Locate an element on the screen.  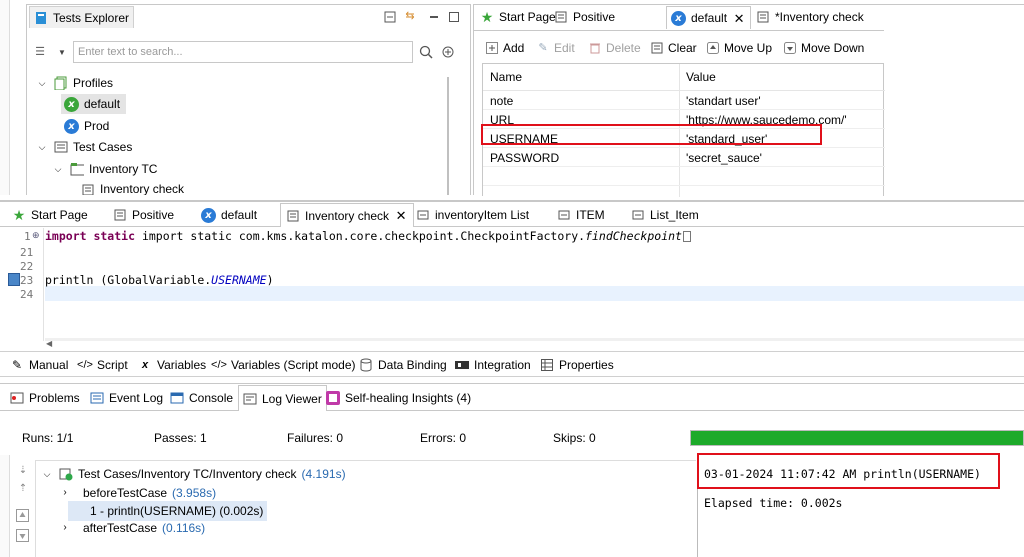
tab-log-viewer: Log Viewer is located at coordinates (282, 398).